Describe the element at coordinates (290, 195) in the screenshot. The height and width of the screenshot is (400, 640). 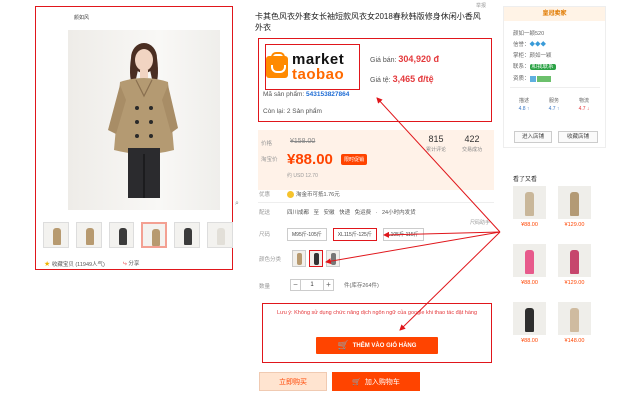
I see `coin-icon` at that location.